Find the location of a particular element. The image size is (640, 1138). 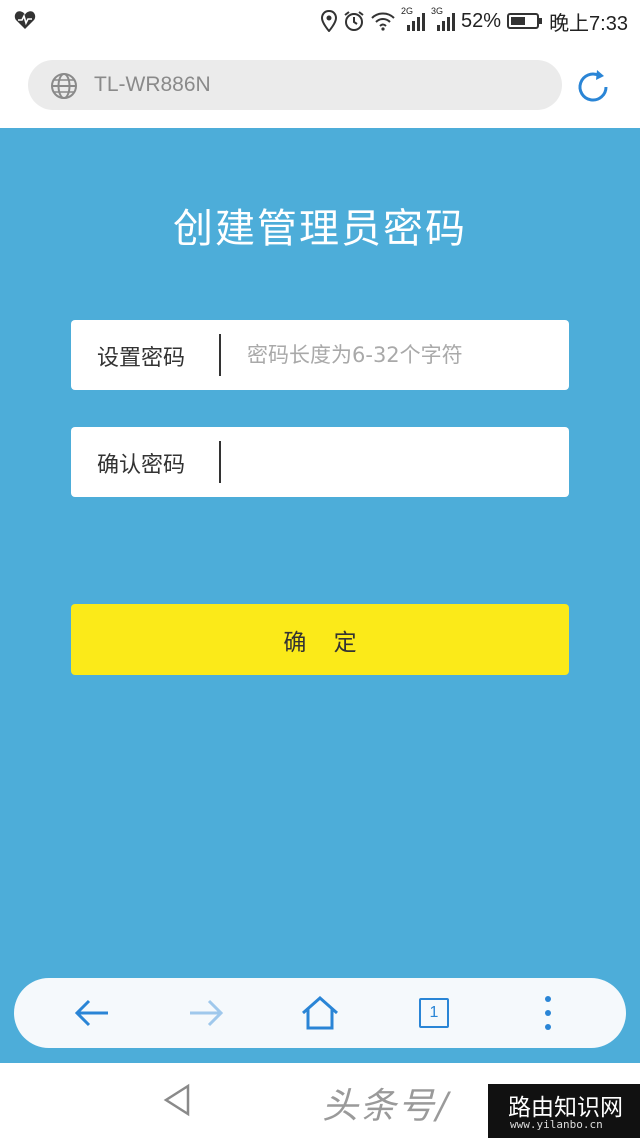

status-bar: 2G 3G 52% 晚上7:33 is located at coordinates (320, 21).